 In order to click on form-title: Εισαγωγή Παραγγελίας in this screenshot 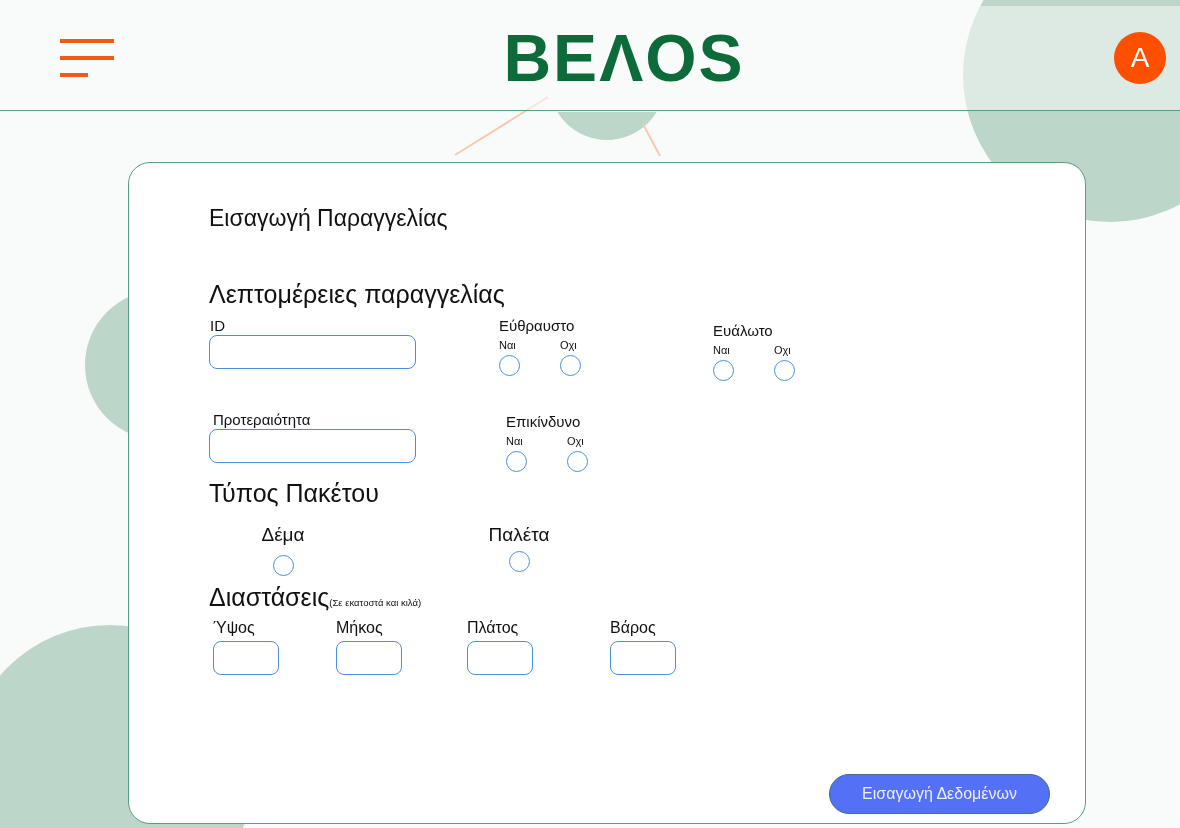, I will do `click(329, 219)`.